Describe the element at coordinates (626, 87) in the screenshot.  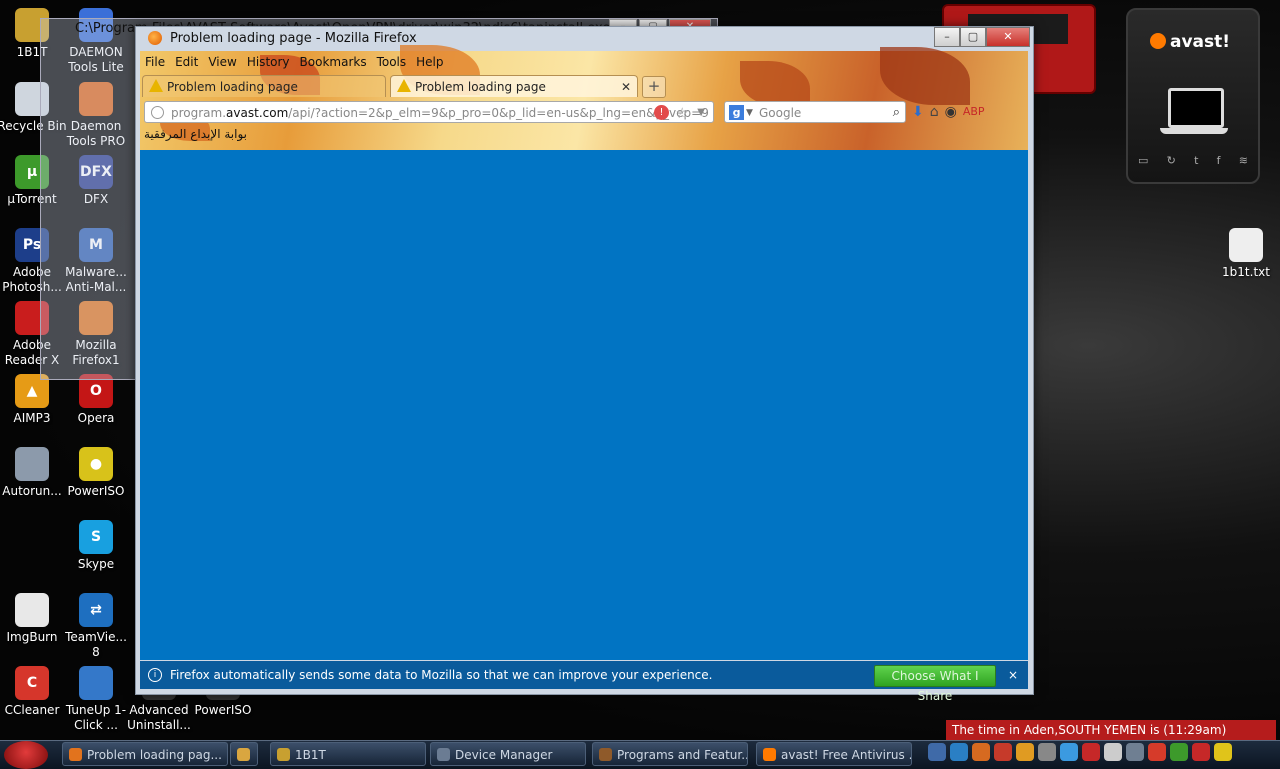
I see `tab-close-icon: ✕` at that location.